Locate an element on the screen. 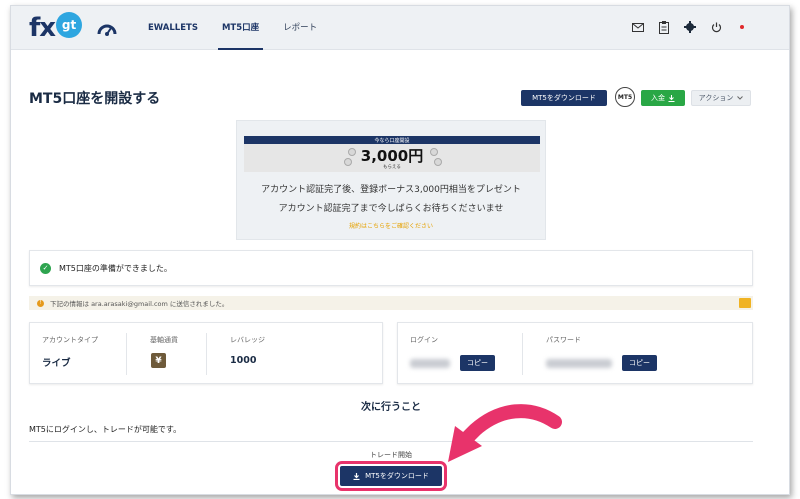 The height and width of the screenshot is (499, 800). account-type-value: ライブ is located at coordinates (56, 363).